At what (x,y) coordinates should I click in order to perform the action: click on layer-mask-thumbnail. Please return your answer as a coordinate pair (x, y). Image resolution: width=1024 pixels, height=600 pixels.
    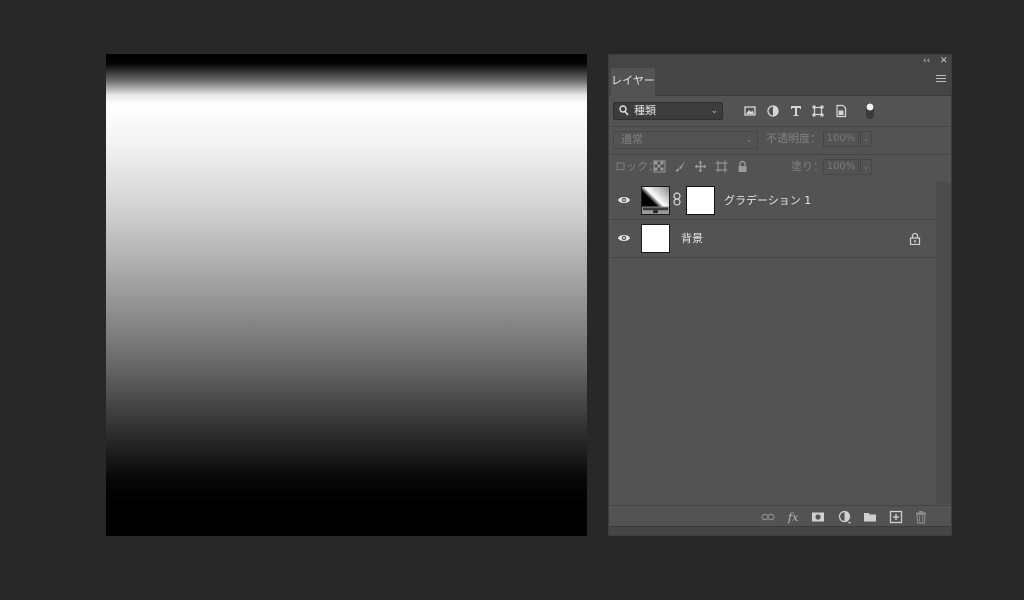
    Looking at the image, I should click on (700, 200).